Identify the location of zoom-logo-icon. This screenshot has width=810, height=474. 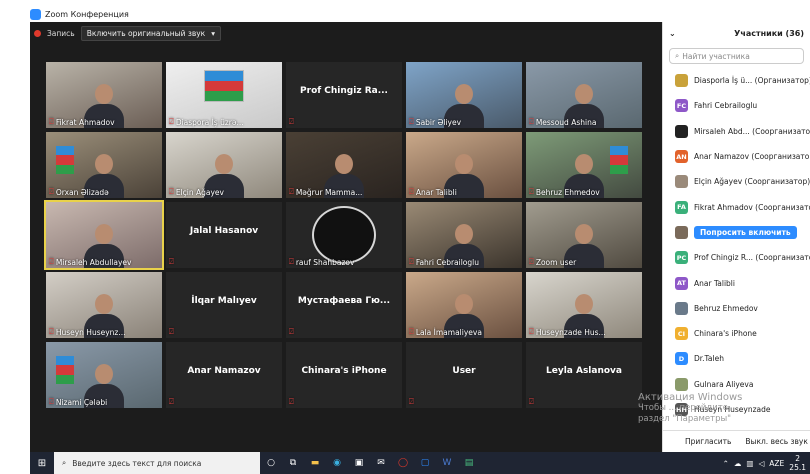
(35, 14).